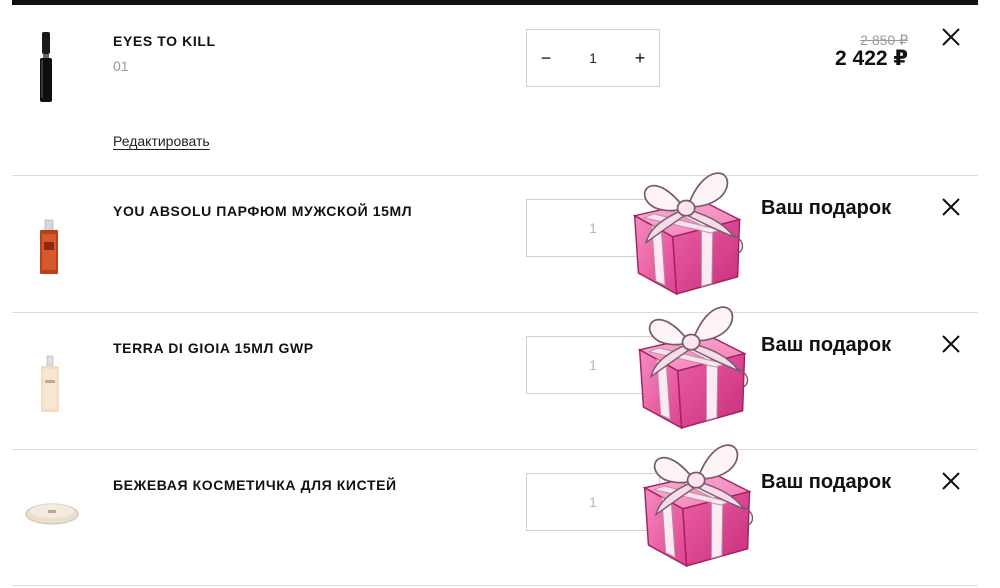  What do you see at coordinates (213, 348) in the screenshot?
I see `product-name: TERRA DI GIOIA 15МЛ GWP` at bounding box center [213, 348].